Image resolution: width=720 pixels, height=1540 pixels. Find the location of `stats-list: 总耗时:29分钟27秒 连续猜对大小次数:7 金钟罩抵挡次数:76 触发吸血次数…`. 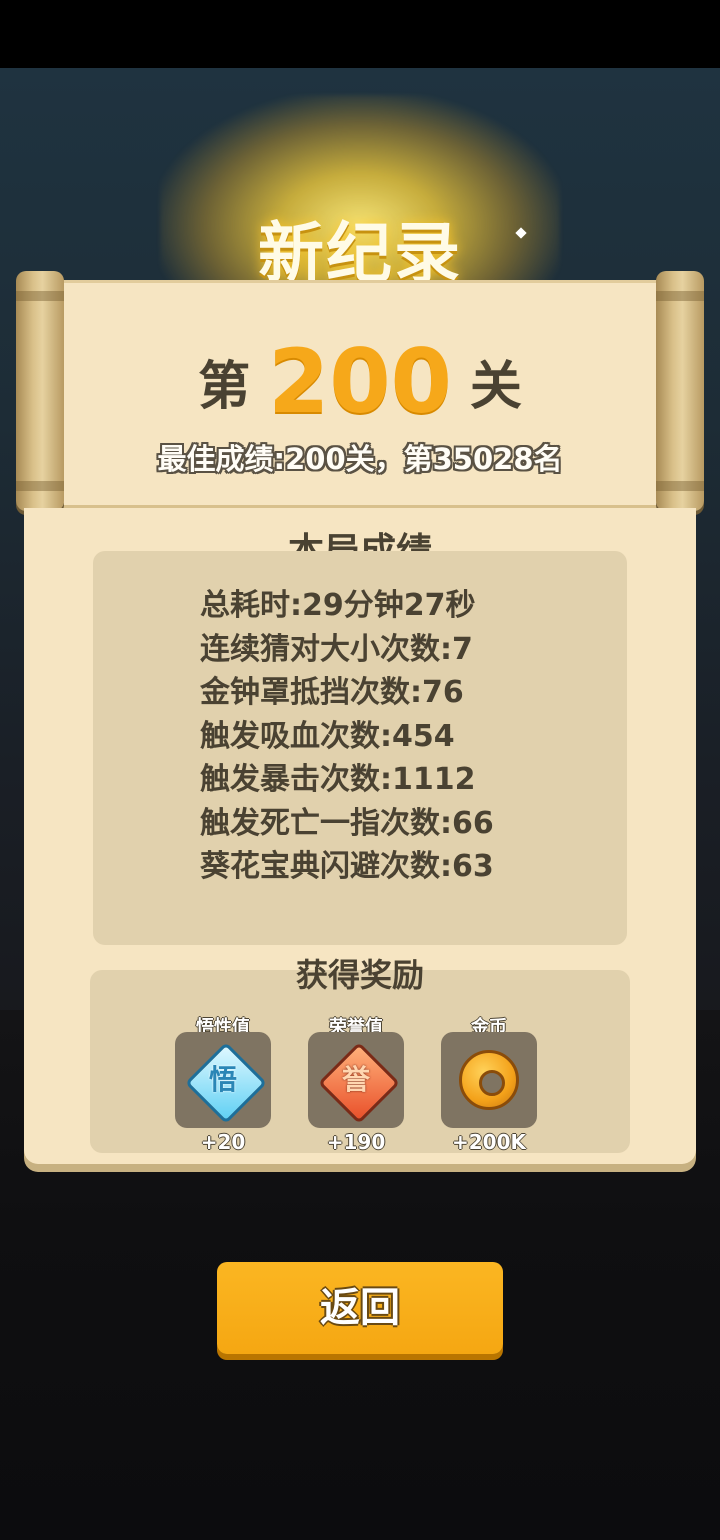

stats-list: 总耗时:29分钟27秒 连续猜对大小次数:7 金钟罩抵挡次数:76 触发吸血次数… is located at coordinates (410, 736).